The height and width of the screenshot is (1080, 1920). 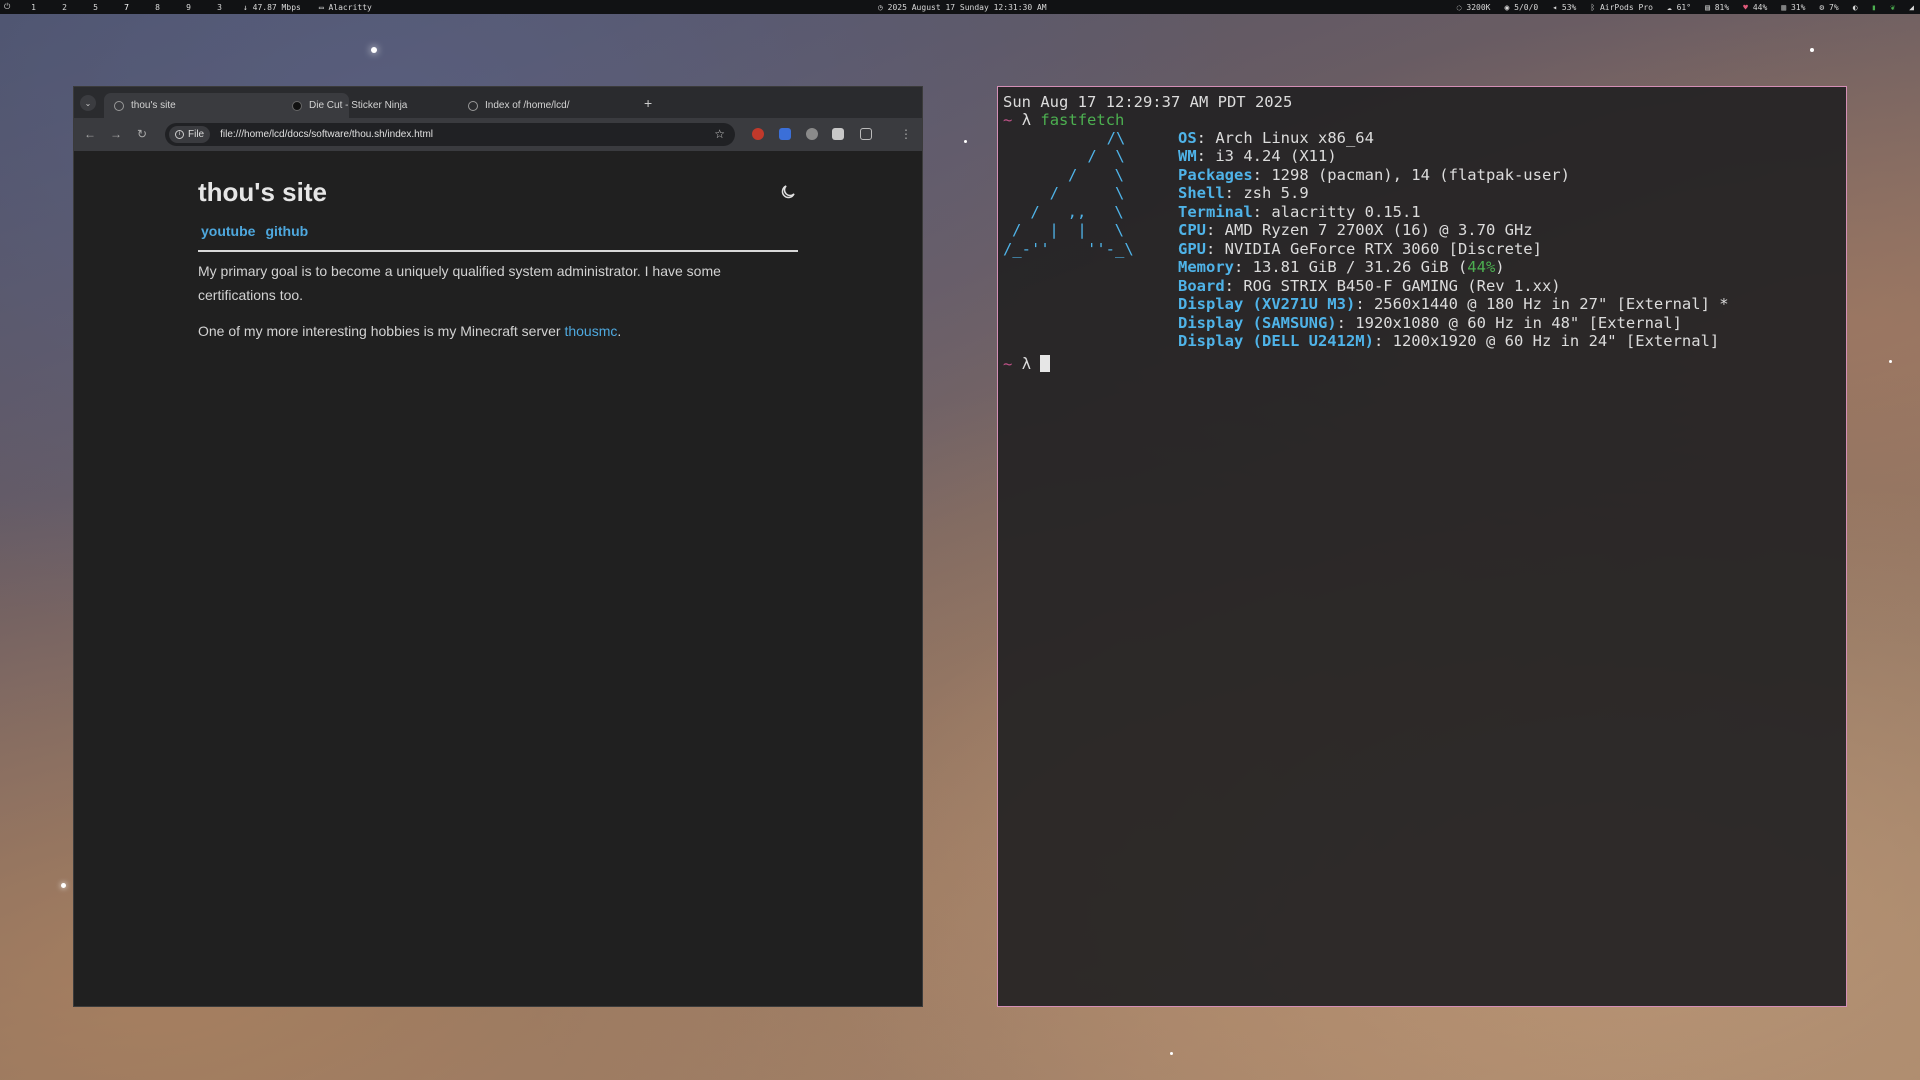 I want to click on page-title: thou's site, so click(x=262, y=192).